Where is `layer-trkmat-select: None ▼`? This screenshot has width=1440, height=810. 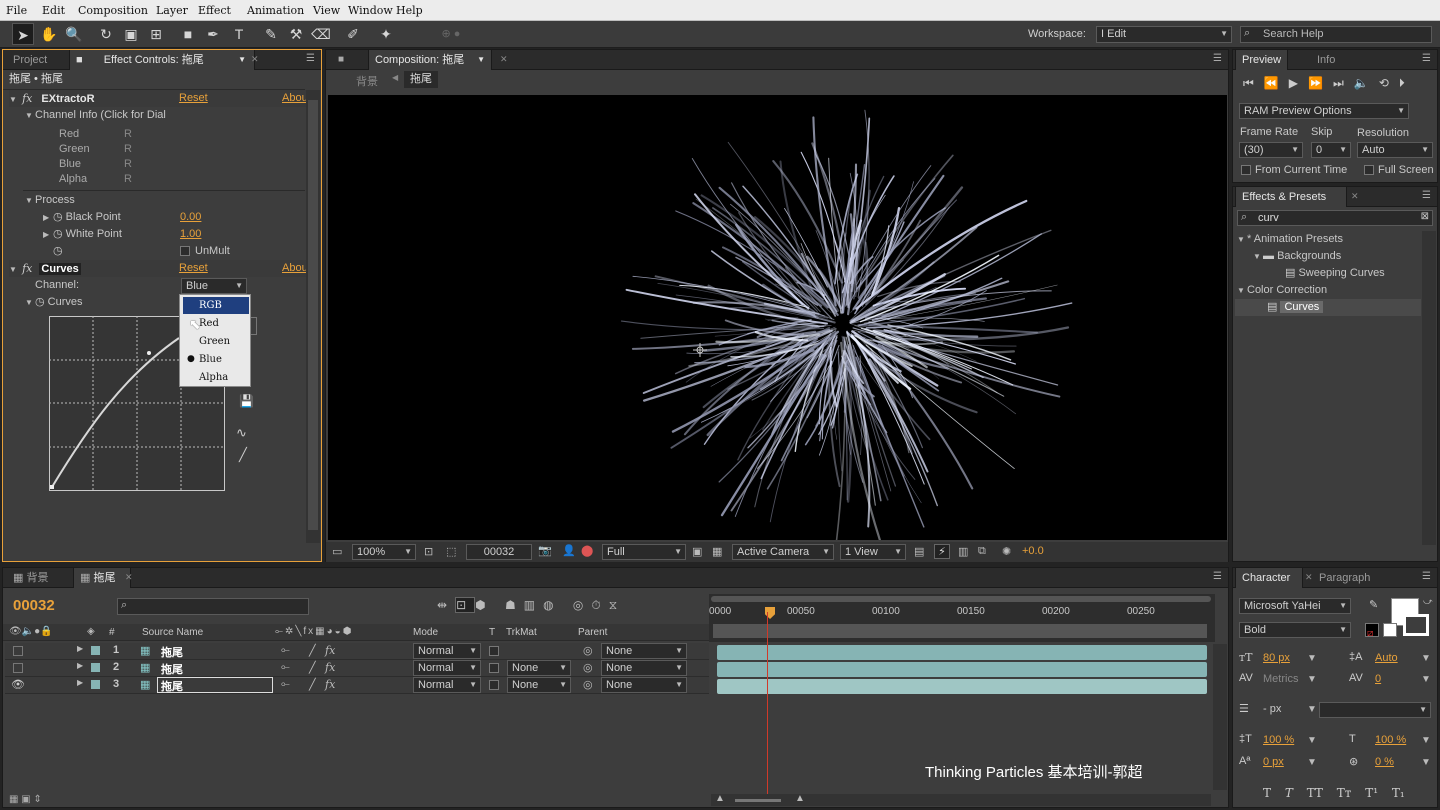 layer-trkmat-select: None ▼ is located at coordinates (539, 685).